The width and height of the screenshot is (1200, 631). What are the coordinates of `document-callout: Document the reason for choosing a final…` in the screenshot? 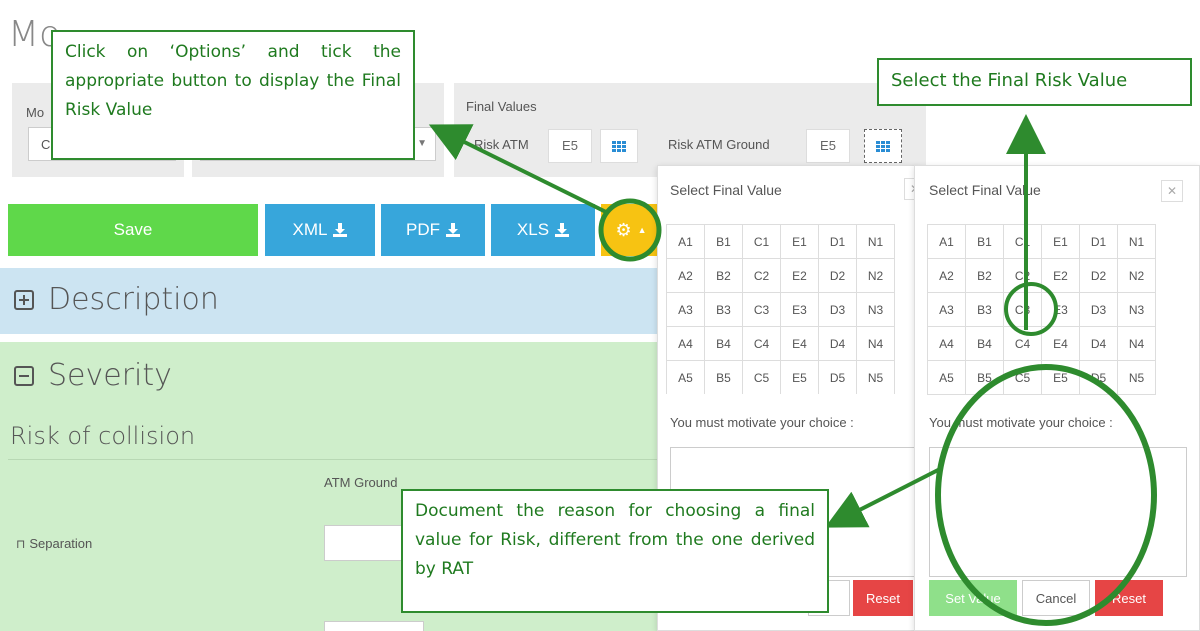 It's located at (615, 551).